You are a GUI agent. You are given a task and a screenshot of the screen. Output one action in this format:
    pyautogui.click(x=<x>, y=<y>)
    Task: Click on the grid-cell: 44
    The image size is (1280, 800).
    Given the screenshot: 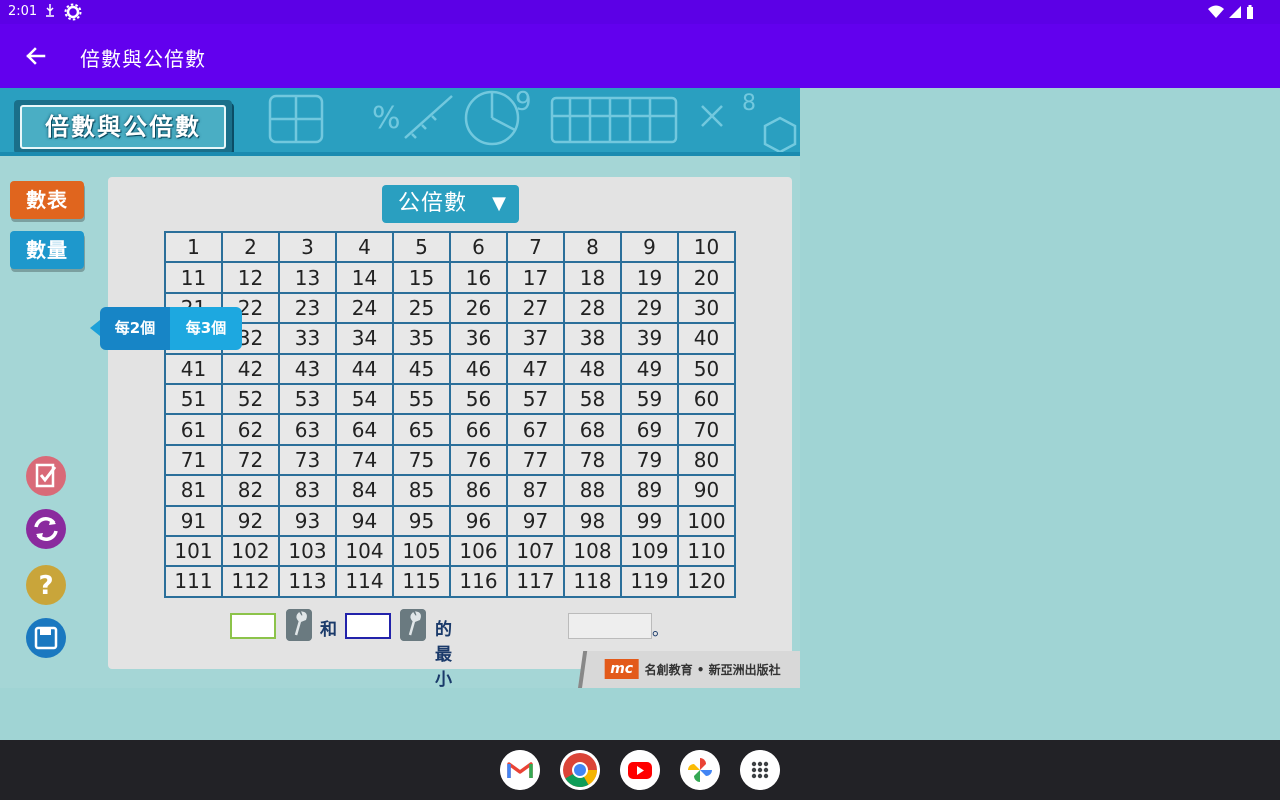 What is the action you would take?
    pyautogui.click(x=364, y=368)
    